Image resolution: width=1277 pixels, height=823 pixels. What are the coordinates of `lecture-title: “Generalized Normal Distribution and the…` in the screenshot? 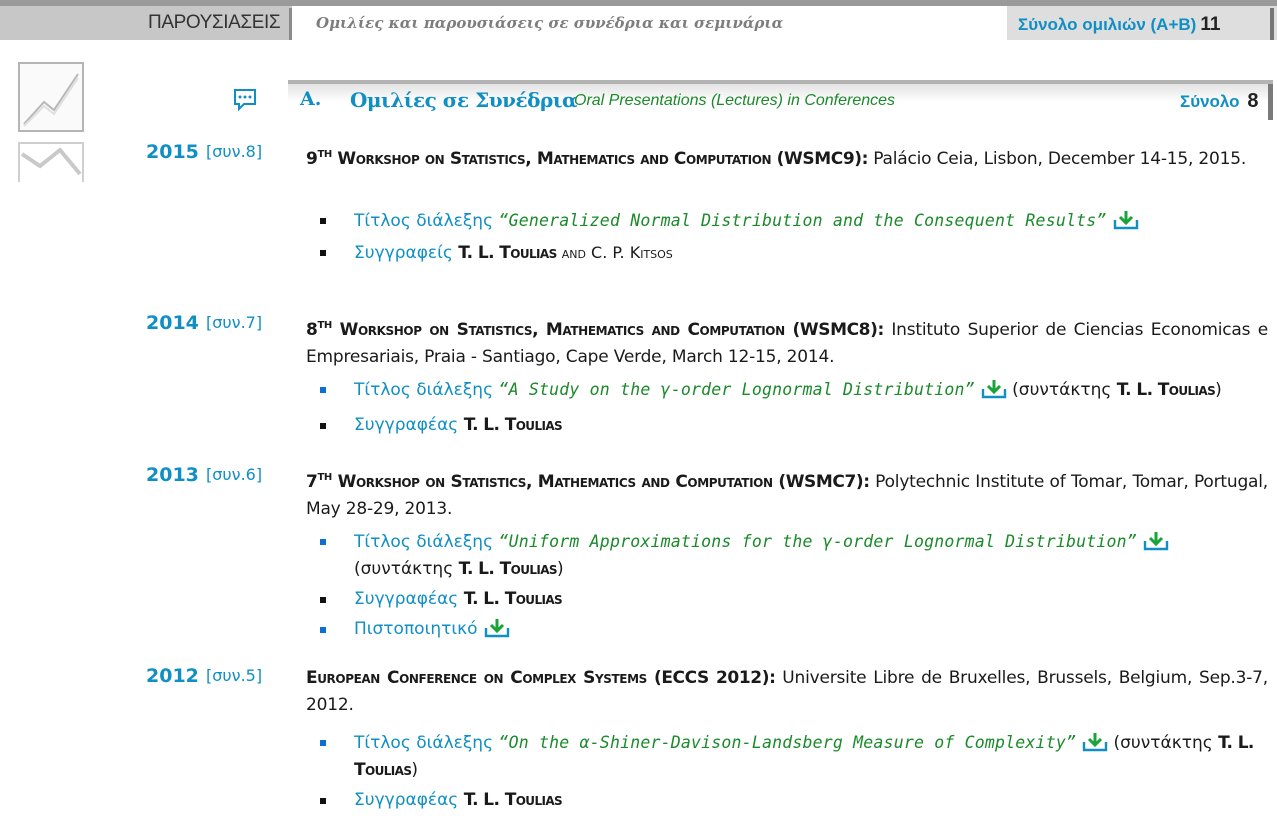 It's located at (802, 220).